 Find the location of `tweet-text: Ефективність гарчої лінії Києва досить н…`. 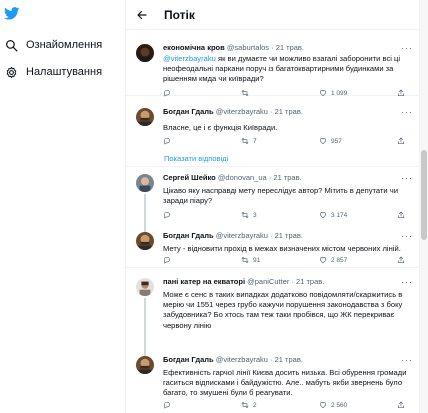

tweet-text: Ефективність гарчої лінії Києва досить н… is located at coordinates (285, 383).